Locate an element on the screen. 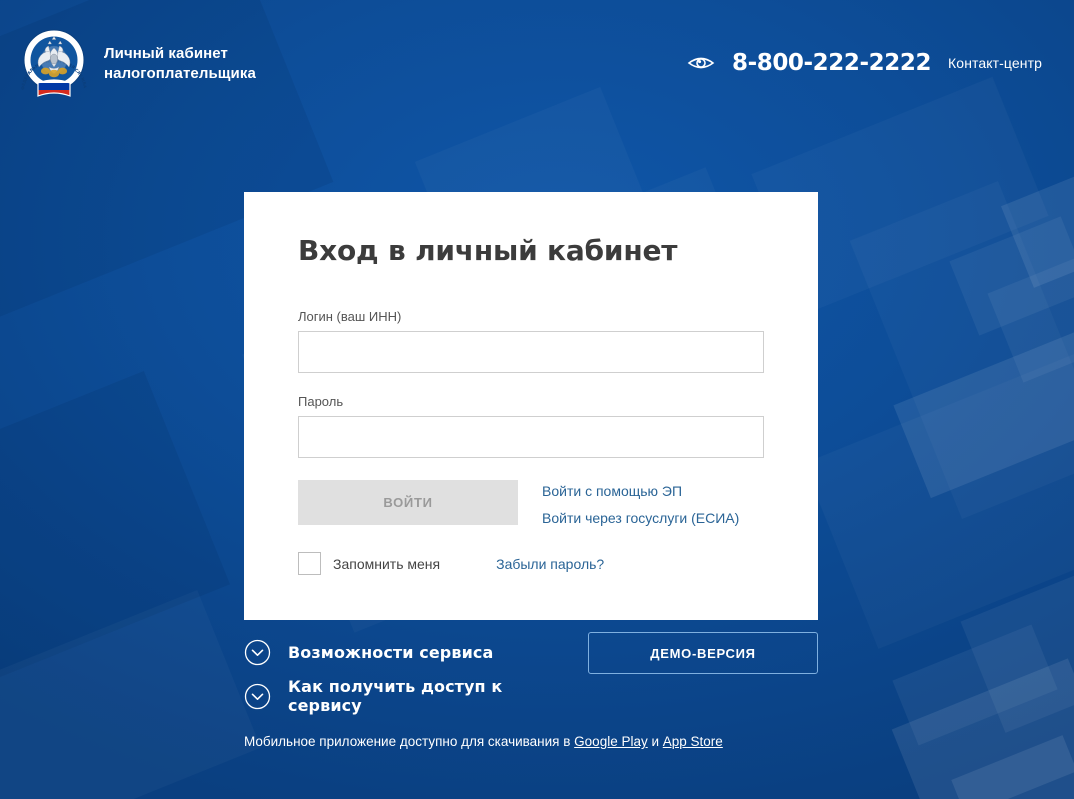 The height and width of the screenshot is (799, 1074). login-field-group: Логин (ваш ИНН) is located at coordinates (531, 341).